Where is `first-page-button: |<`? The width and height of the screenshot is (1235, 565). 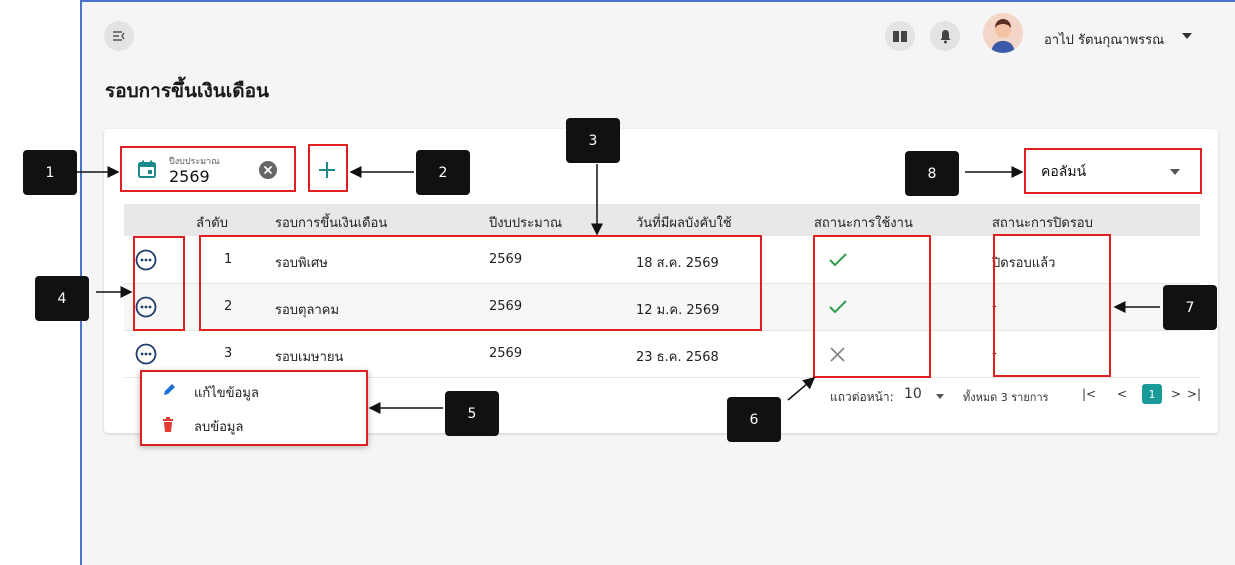 first-page-button: |< is located at coordinates (1089, 394).